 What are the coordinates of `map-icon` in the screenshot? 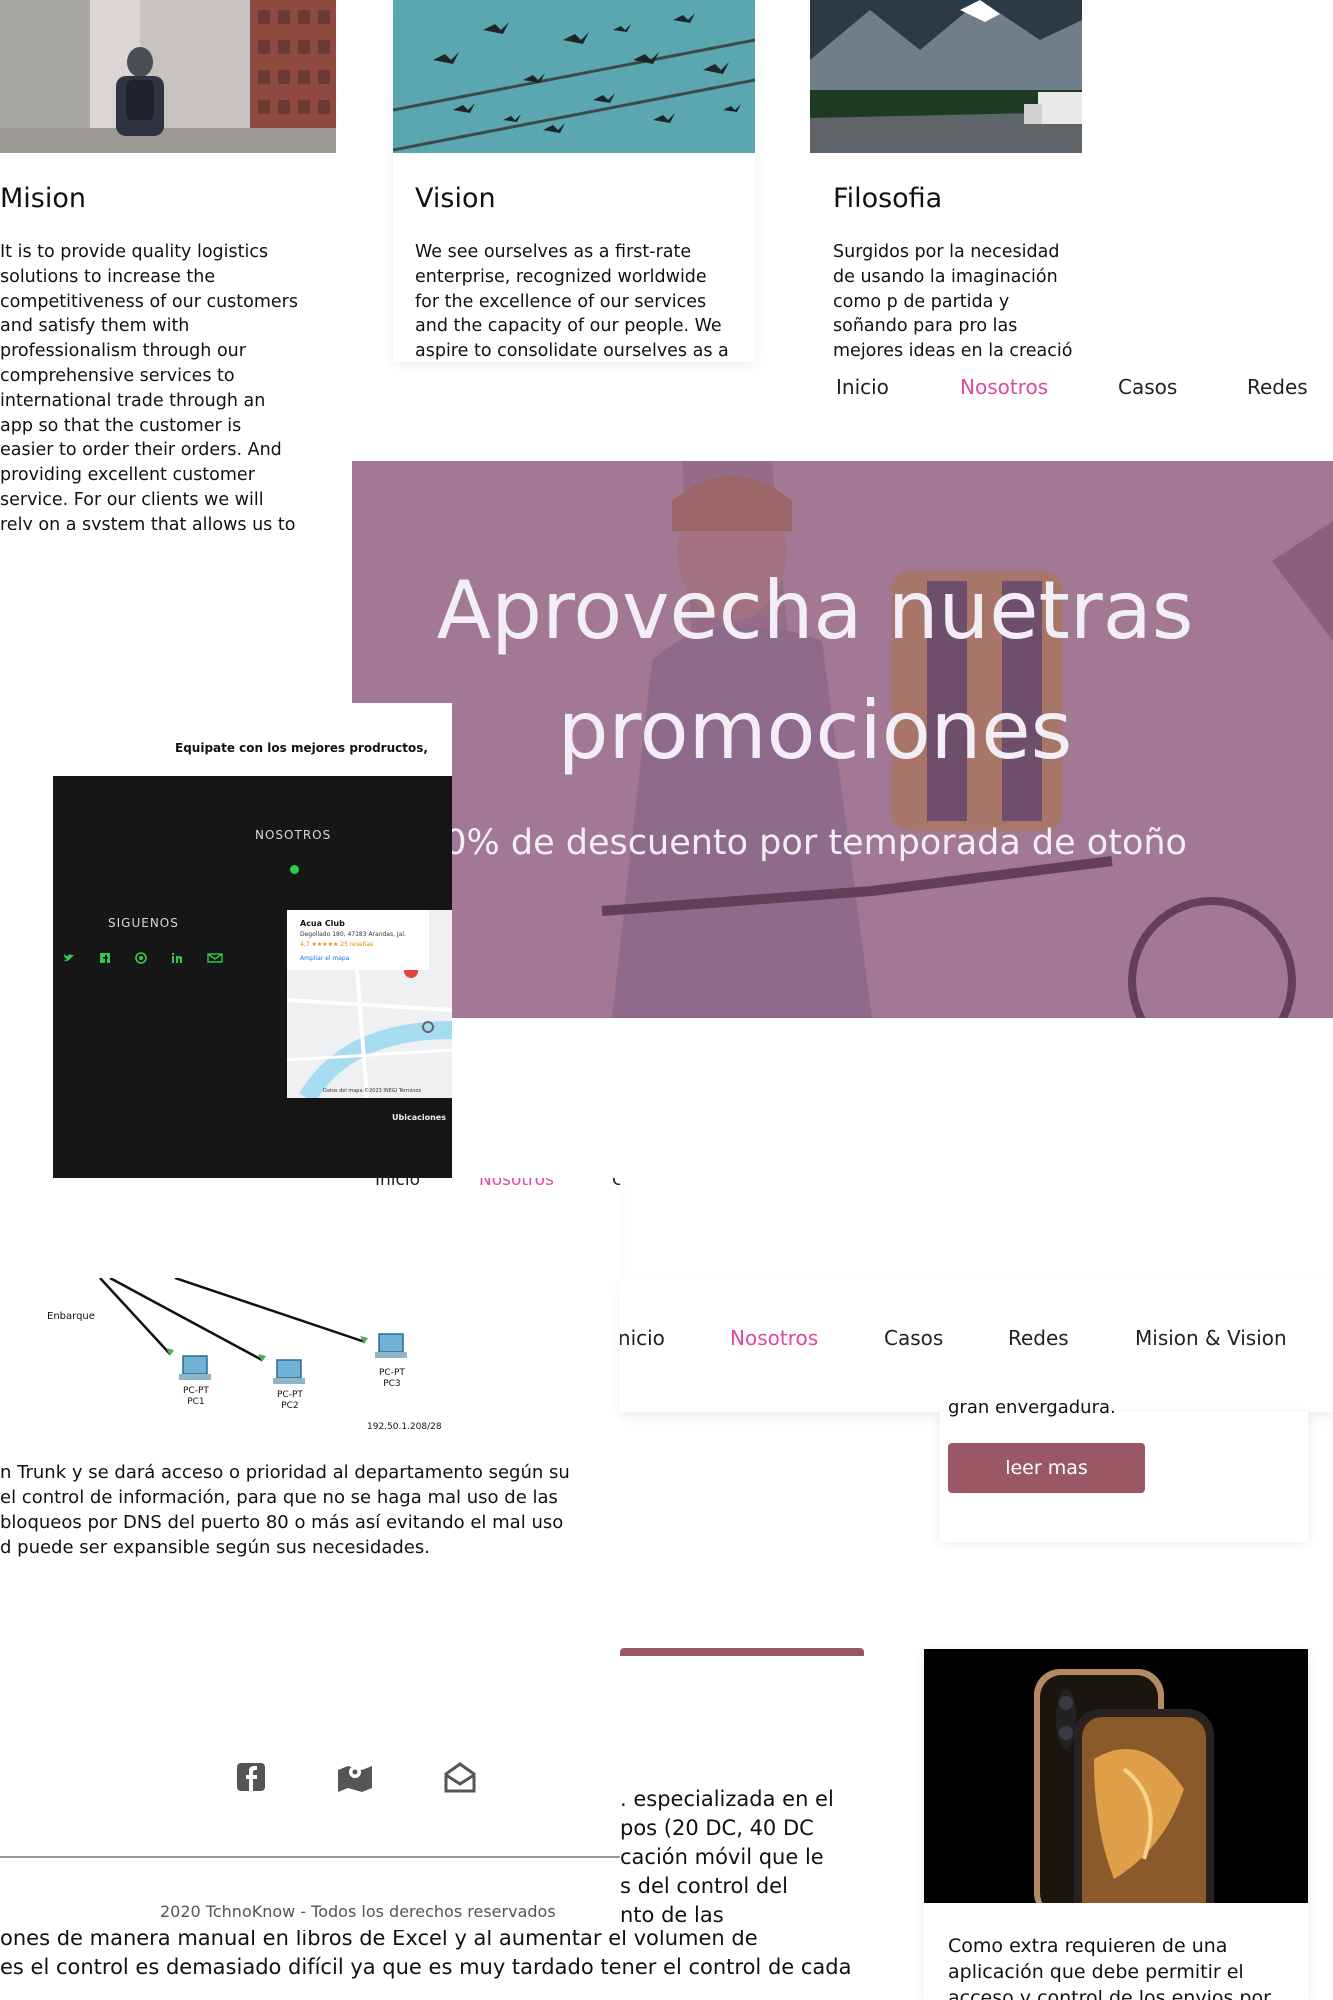 It's located at (355, 1777).